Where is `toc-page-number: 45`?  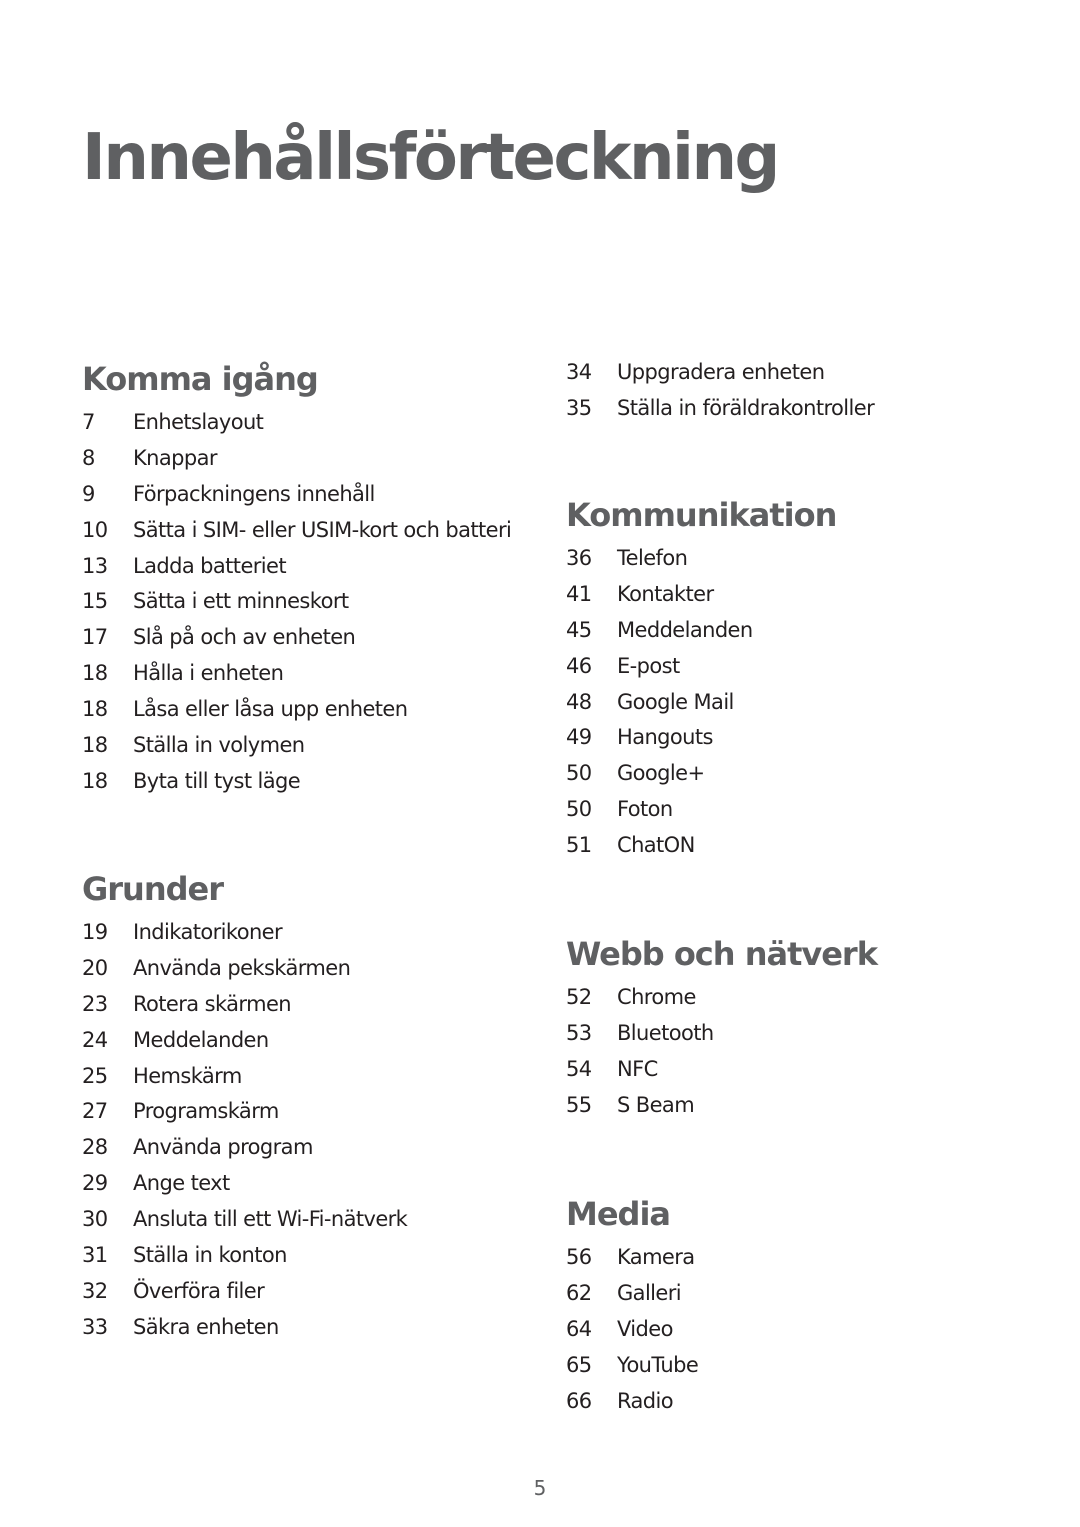 toc-page-number: 45 is located at coordinates (579, 629).